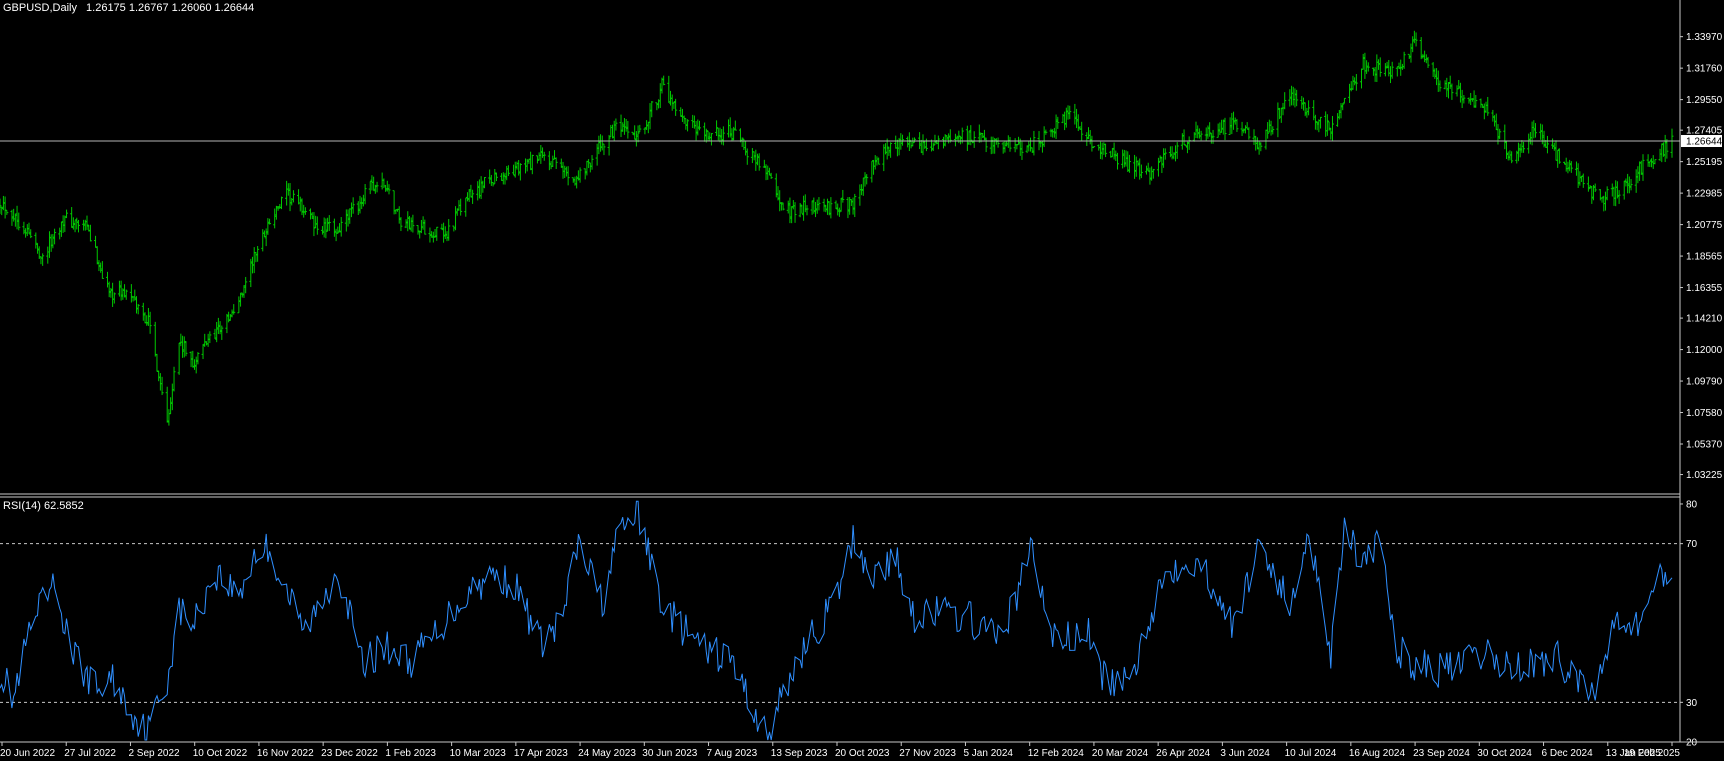 This screenshot has height=761, width=1724. Describe the element at coordinates (478, 753) in the screenshot. I see `time-tick-label: 10 Mar 2023` at that location.